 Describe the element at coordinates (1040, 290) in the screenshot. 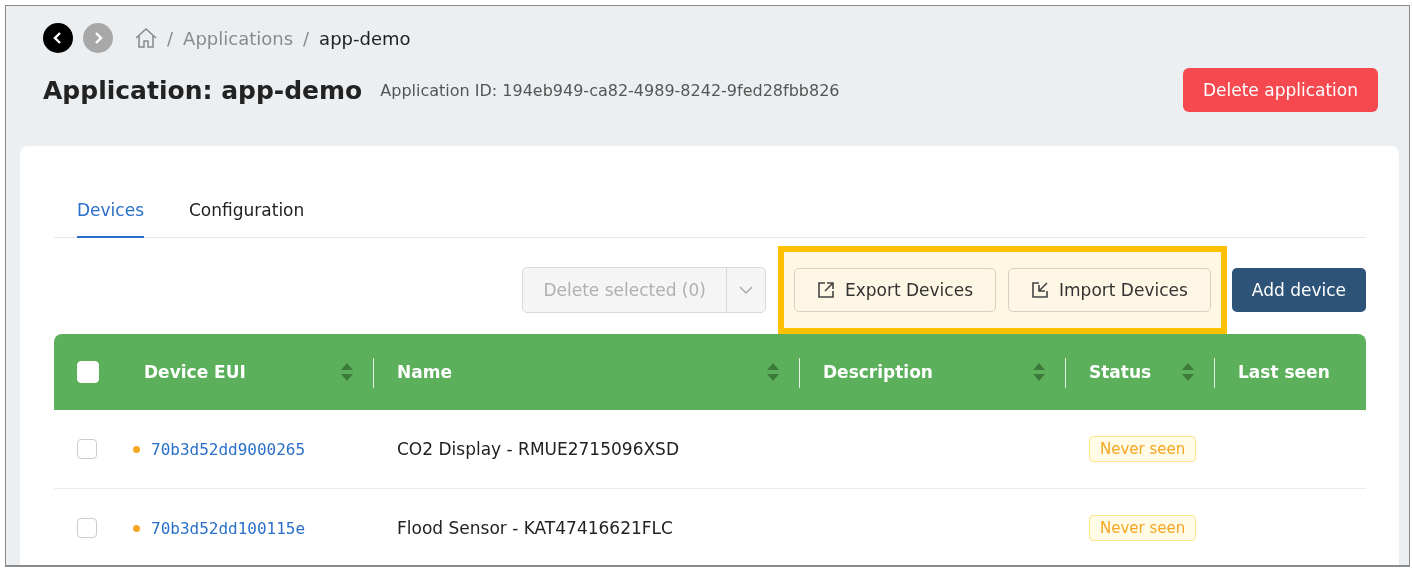

I see `import-icon` at that location.